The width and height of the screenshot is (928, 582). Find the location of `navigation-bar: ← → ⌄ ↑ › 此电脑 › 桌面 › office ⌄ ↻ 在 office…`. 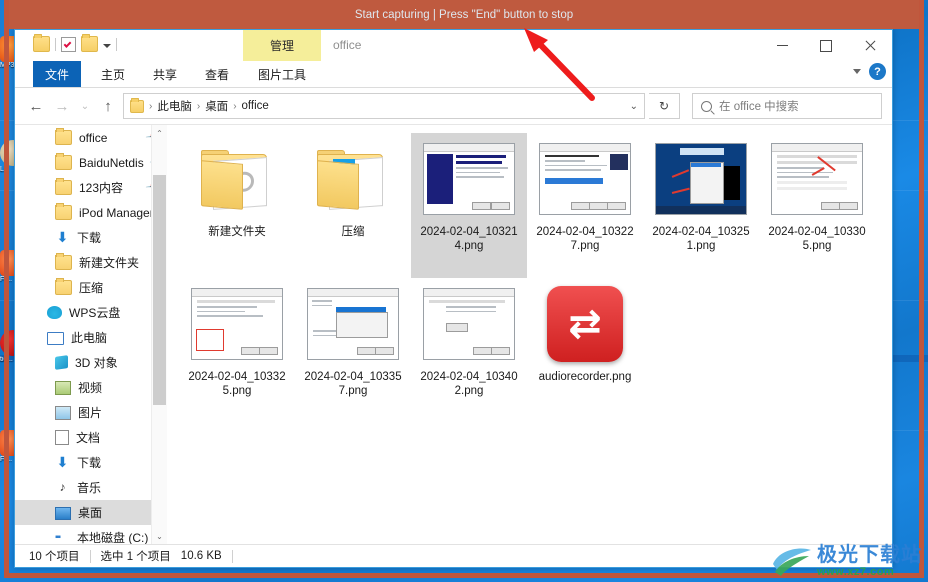

navigation-bar: ← → ⌄ ↑ › 此电脑 › 桌面 › office ⌄ ↻ 在 office… is located at coordinates (453, 106).